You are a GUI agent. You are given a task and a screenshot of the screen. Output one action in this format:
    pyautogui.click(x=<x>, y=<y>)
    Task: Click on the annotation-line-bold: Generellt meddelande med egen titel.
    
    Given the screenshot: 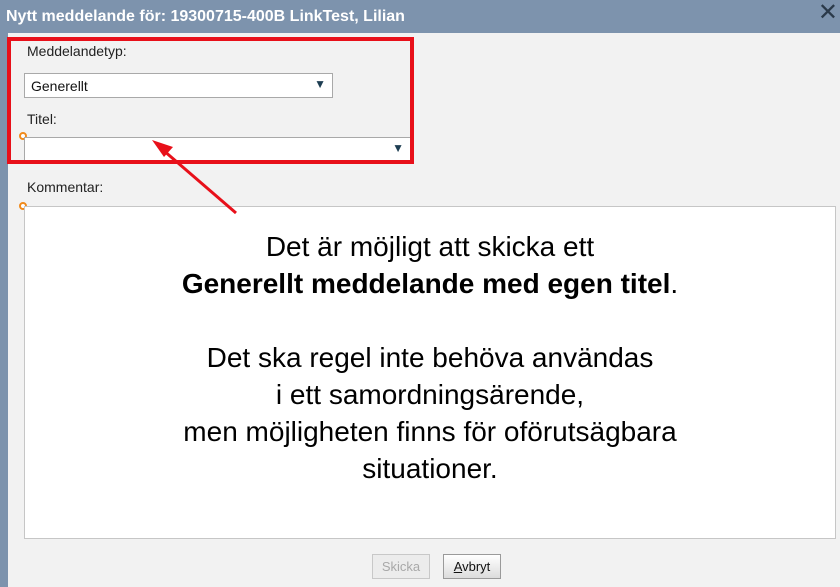 What is the action you would take?
    pyautogui.click(x=430, y=283)
    